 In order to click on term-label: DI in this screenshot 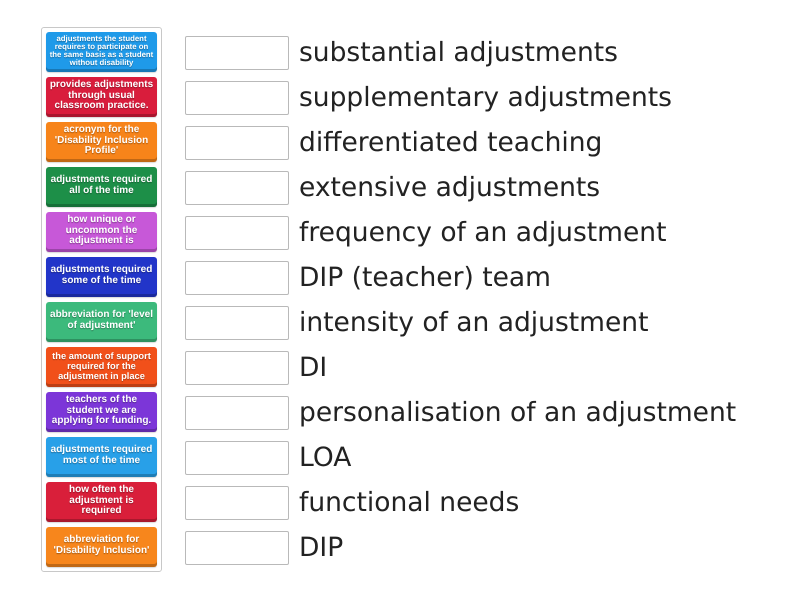, I will do `click(313, 368)`.